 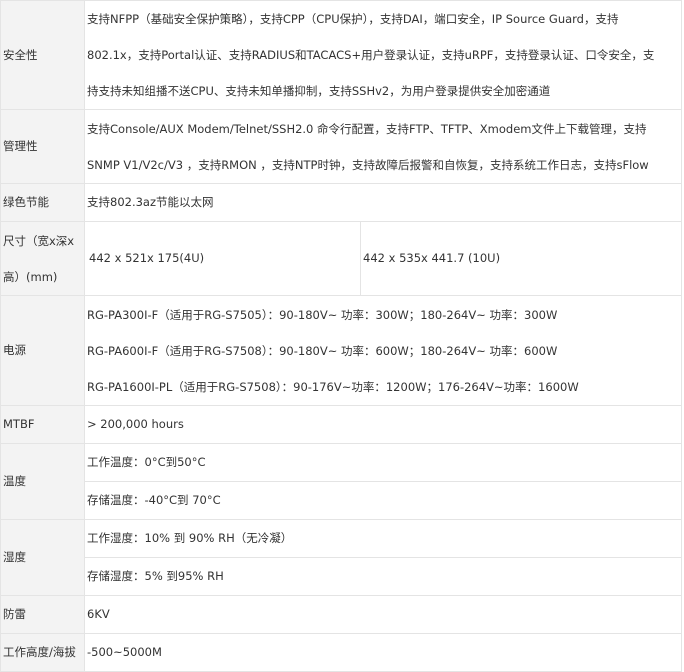 What do you see at coordinates (42, 258) in the screenshot?
I see `label-dimensions: 尺寸（宽x深x 高）(mm)` at bounding box center [42, 258].